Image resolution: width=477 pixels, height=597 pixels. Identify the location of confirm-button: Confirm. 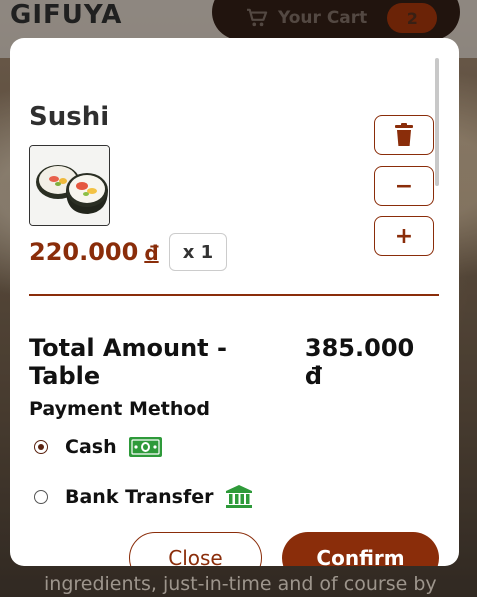
(360, 549).